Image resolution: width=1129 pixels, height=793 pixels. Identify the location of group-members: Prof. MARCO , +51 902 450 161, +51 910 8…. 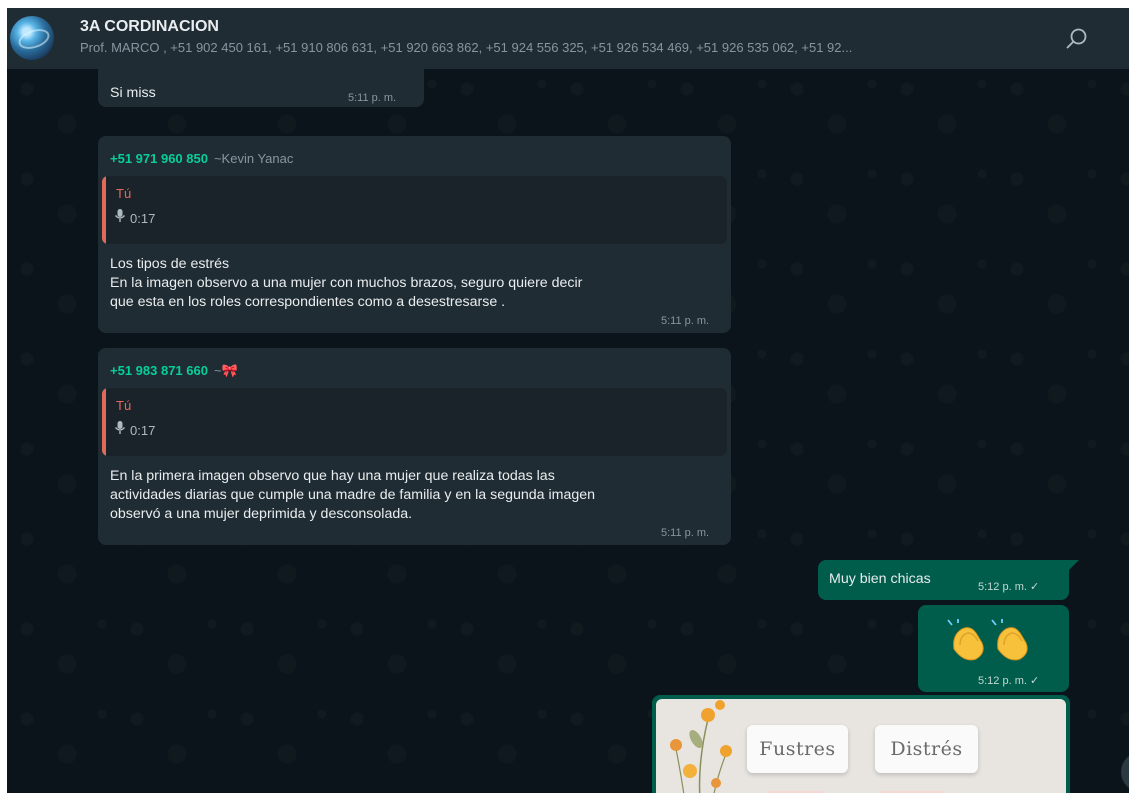
(466, 47).